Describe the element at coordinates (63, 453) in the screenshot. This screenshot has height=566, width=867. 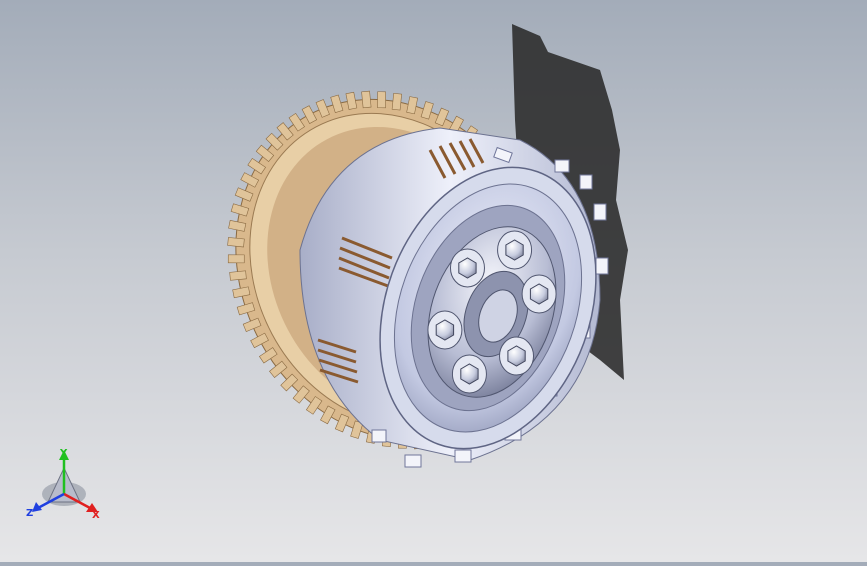
I see `y-axis-label: Y` at that location.